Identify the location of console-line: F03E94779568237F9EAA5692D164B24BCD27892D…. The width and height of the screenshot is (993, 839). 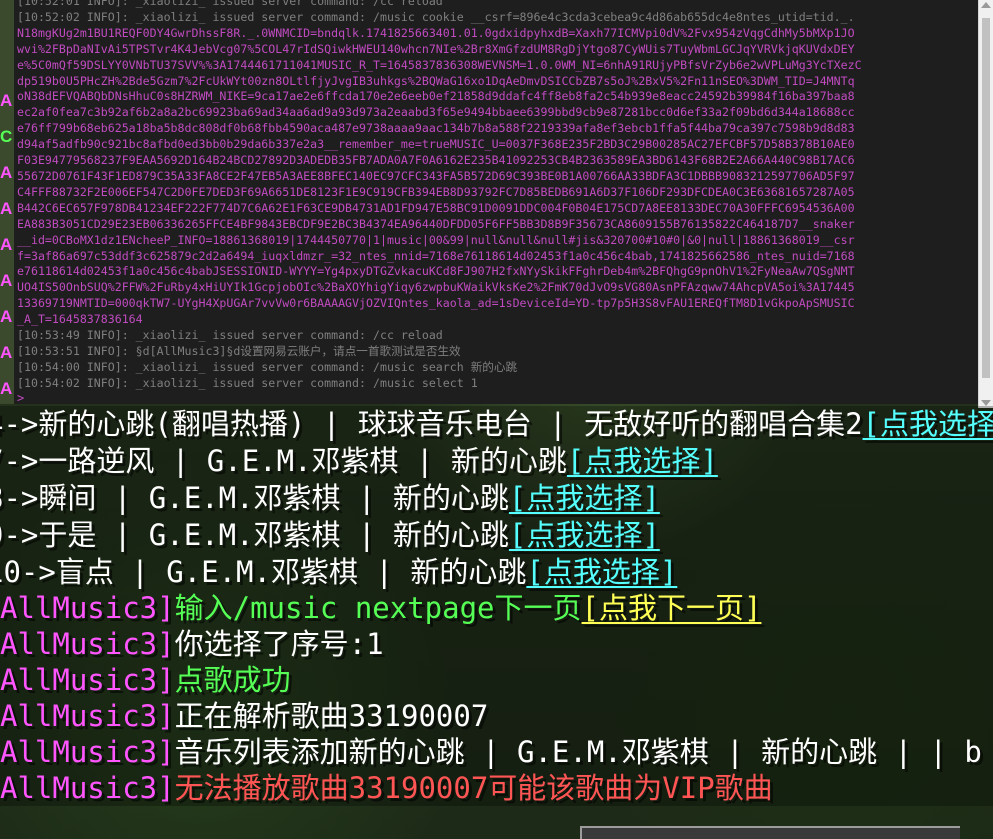
(436, 160).